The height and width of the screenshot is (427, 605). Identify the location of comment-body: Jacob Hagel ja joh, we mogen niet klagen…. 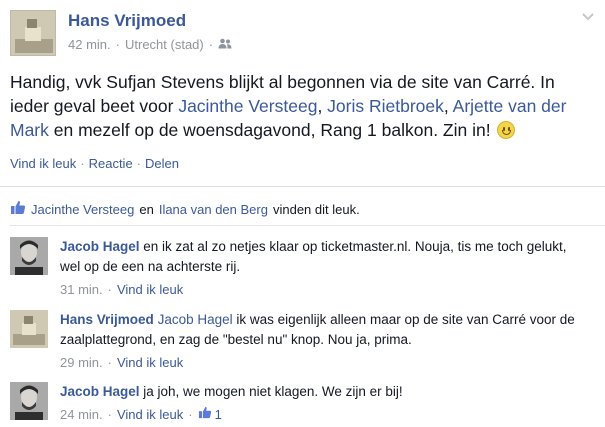
(325, 403).